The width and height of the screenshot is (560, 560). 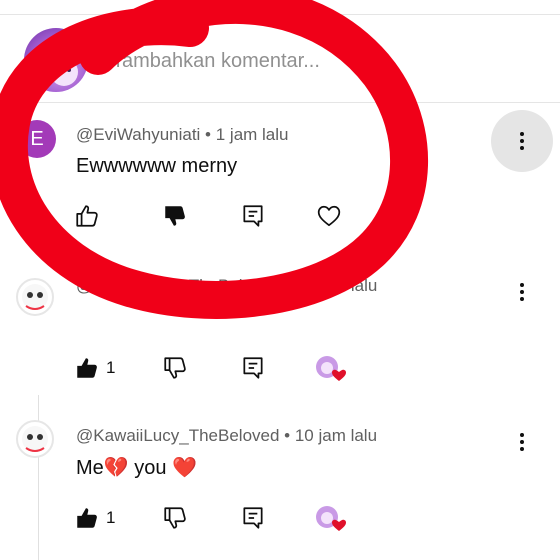 I want to click on heart-emoji: ❤️, so click(x=184, y=468).